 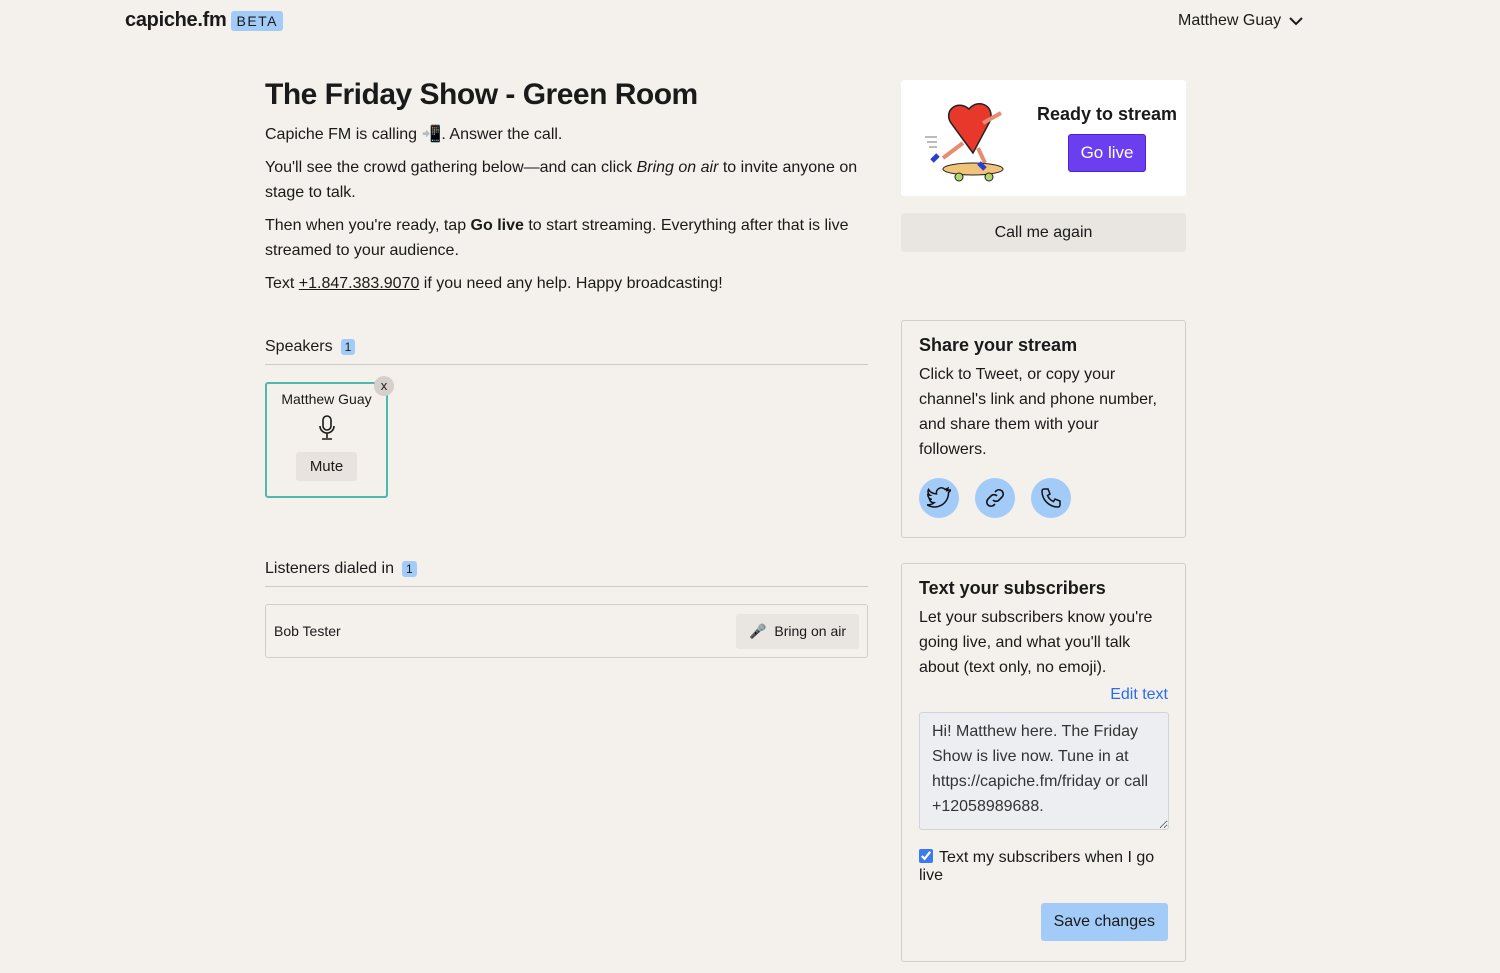 What do you see at coordinates (326, 427) in the screenshot?
I see `microphone-icon` at bounding box center [326, 427].